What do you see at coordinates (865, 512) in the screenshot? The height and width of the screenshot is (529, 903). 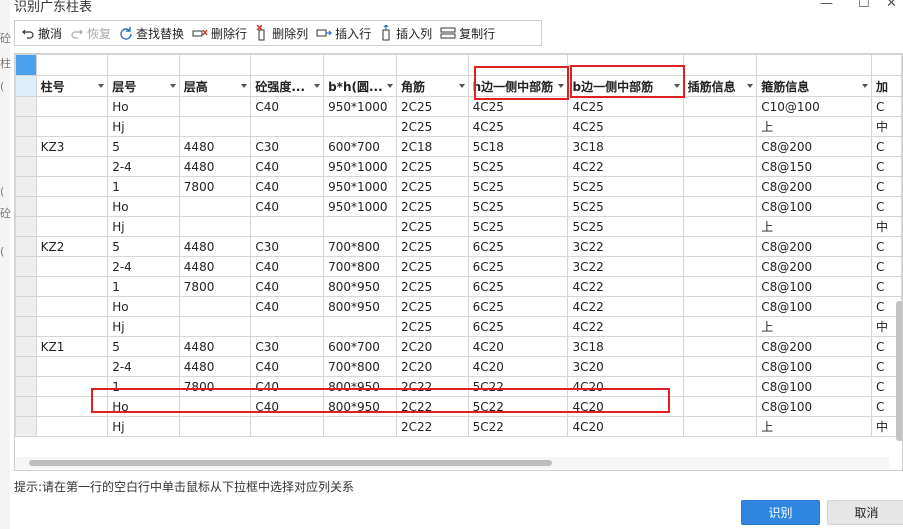 I see `cancel-button: 取消` at bounding box center [865, 512].